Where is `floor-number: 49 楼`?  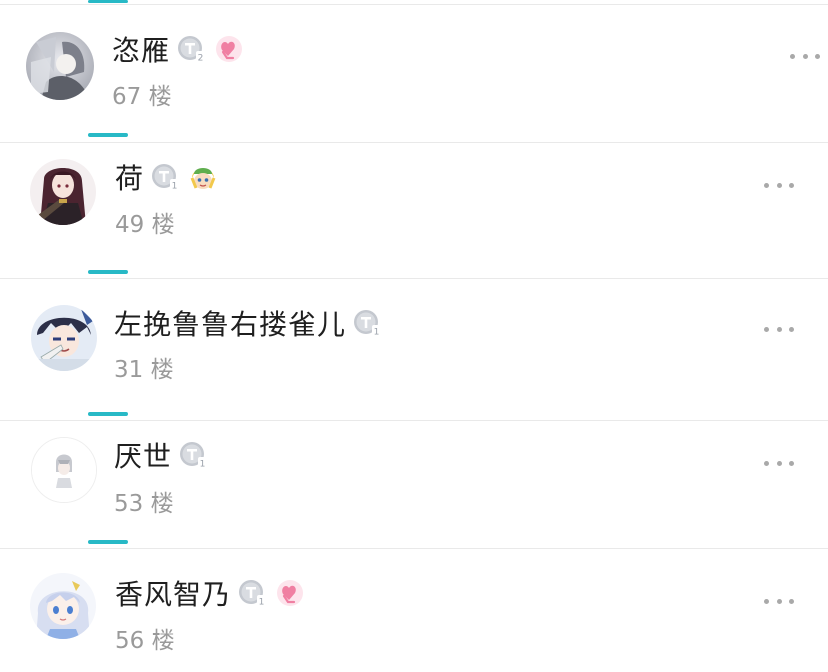 floor-number: 49 楼 is located at coordinates (145, 225).